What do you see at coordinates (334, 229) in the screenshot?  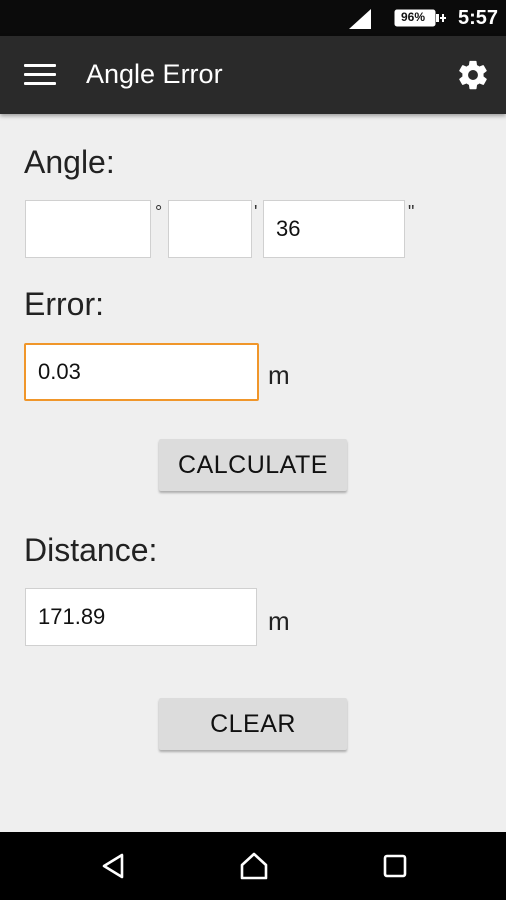 I see `seconds-input` at bounding box center [334, 229].